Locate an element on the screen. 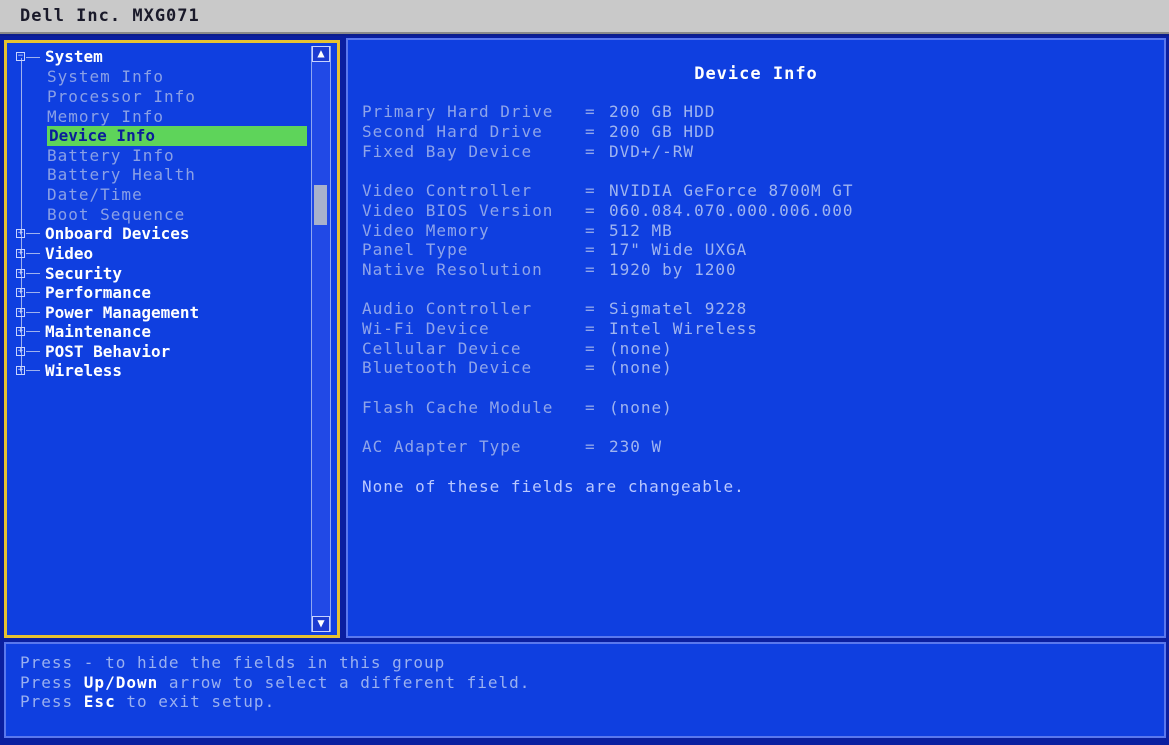 This screenshot has width=1169, height=745. field-flash-cache-module: Flash Cache Module = (none) is located at coordinates (517, 407).